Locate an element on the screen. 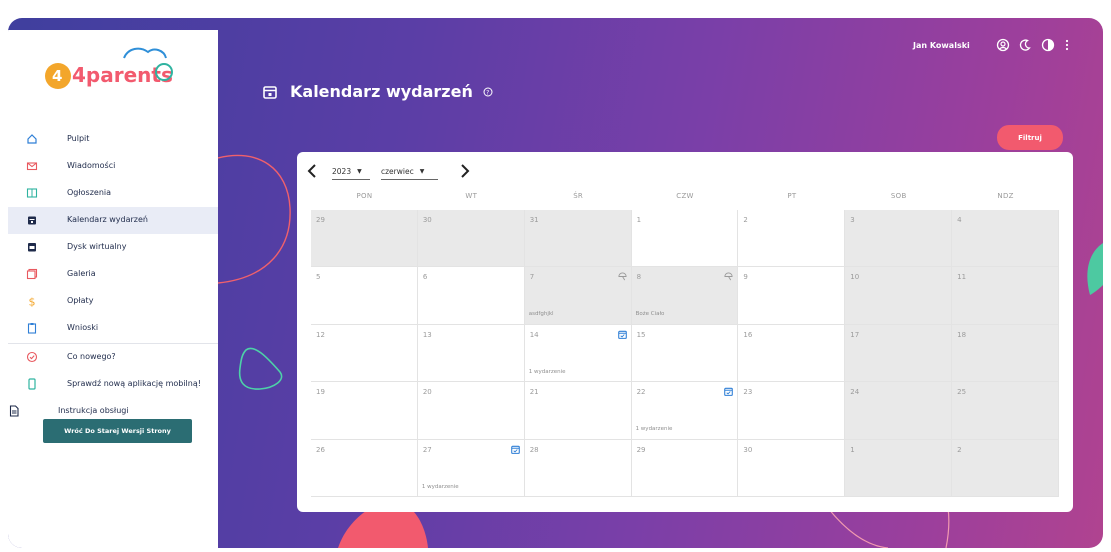 The width and height of the screenshot is (1111, 552). calendar-day-cell: 25 is located at coordinates (1005, 411).